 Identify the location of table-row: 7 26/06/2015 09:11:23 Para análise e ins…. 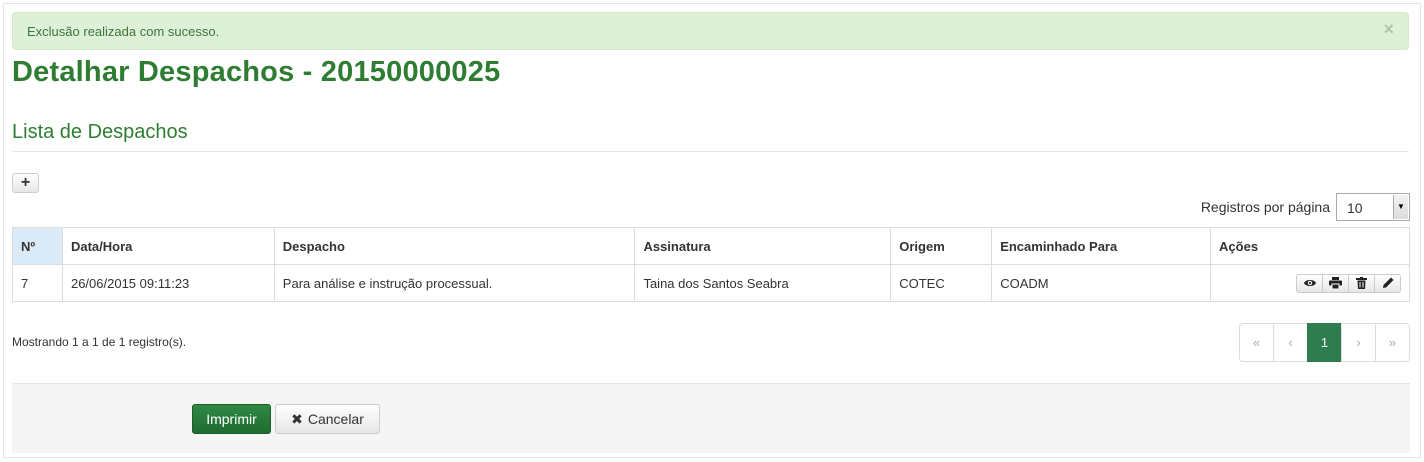
(711, 283).